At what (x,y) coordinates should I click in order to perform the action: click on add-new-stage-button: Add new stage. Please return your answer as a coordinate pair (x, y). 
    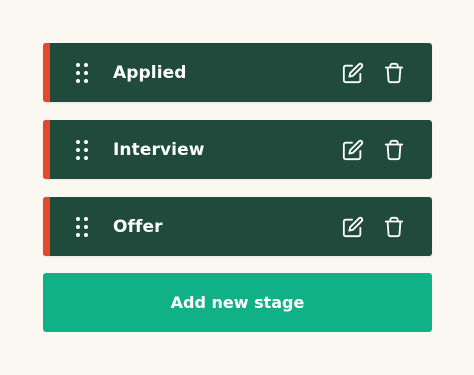
    Looking at the image, I should click on (237, 302).